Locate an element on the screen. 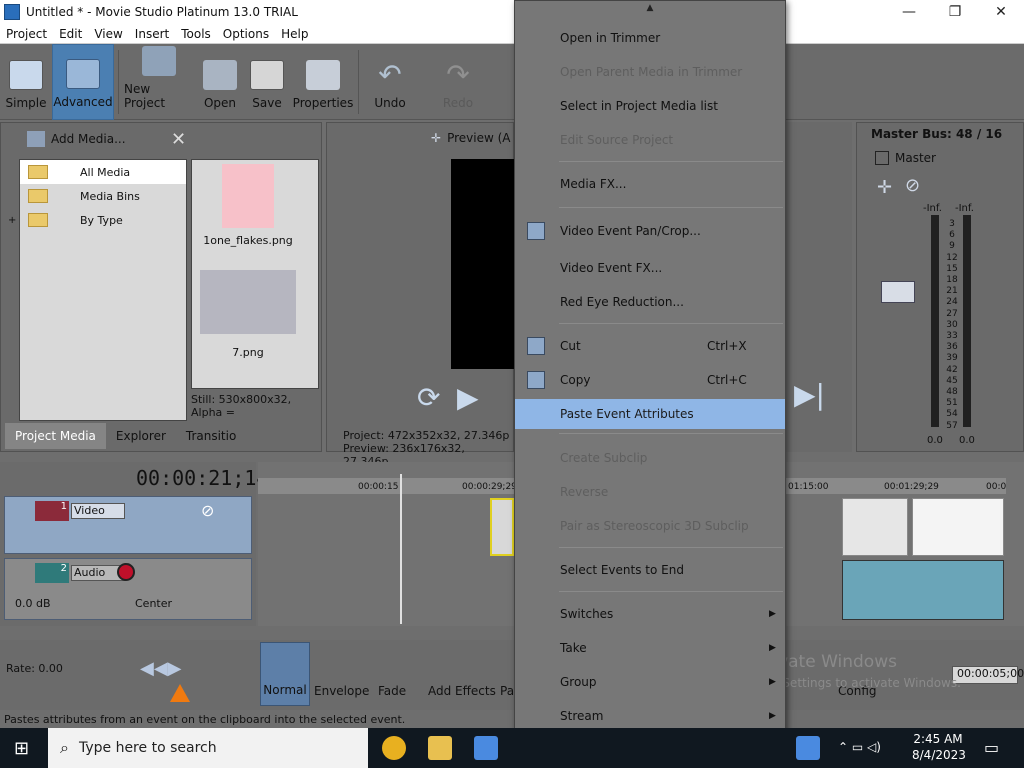 This screenshot has width=1024, height=768. next-frame-icon: ▶| is located at coordinates (809, 394).